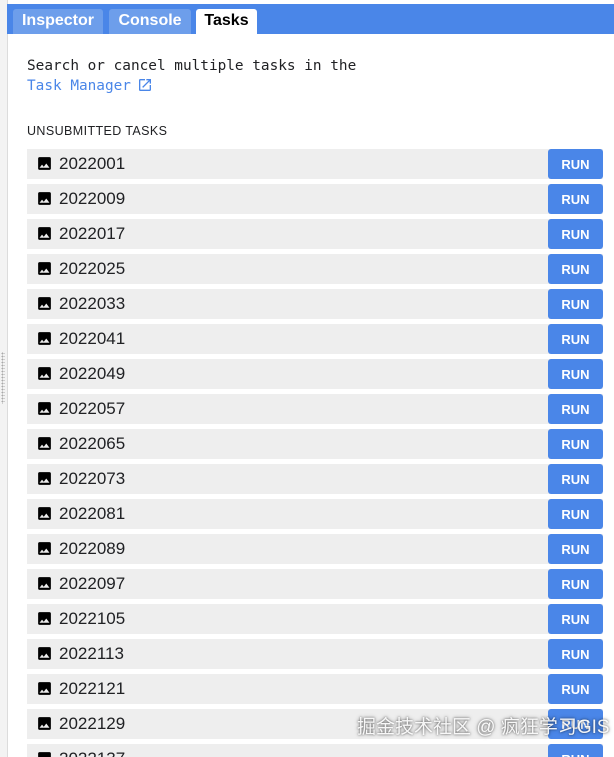 This screenshot has height=757, width=614. Describe the element at coordinates (92, 198) in the screenshot. I see `task-name: 2022009` at that location.